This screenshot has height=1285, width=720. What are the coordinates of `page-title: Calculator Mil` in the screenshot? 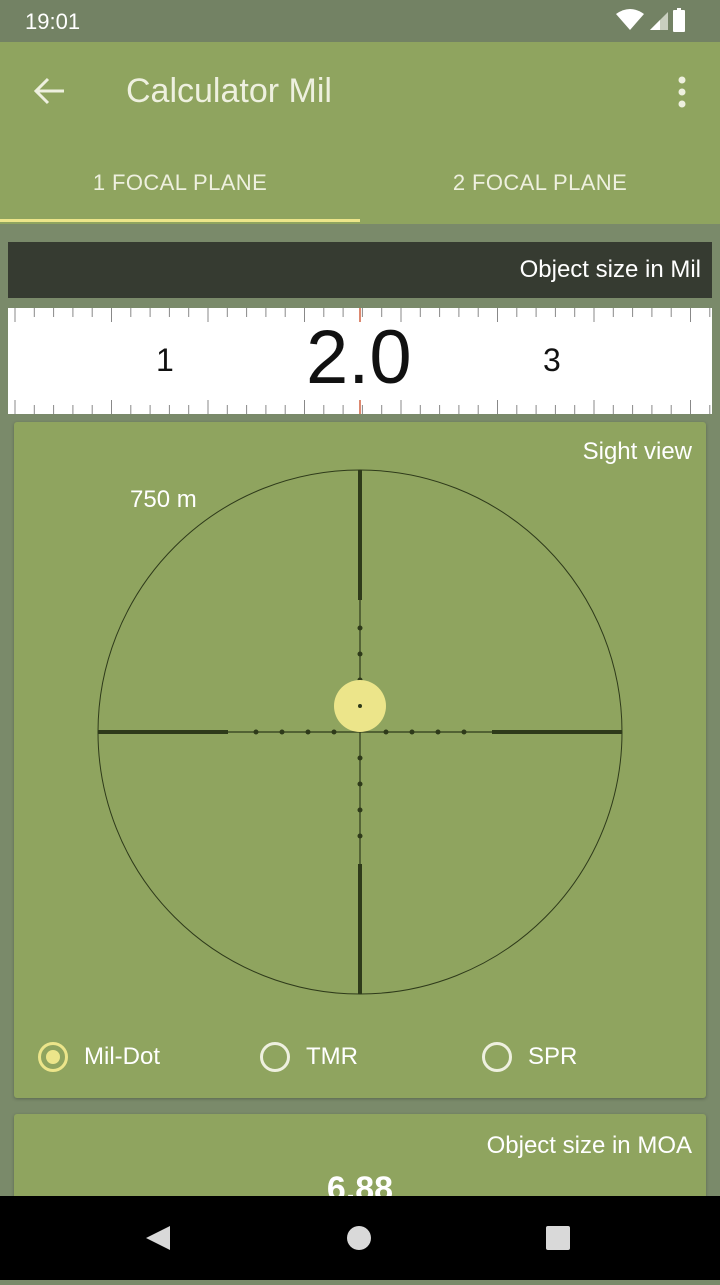 It's located at (229, 91).